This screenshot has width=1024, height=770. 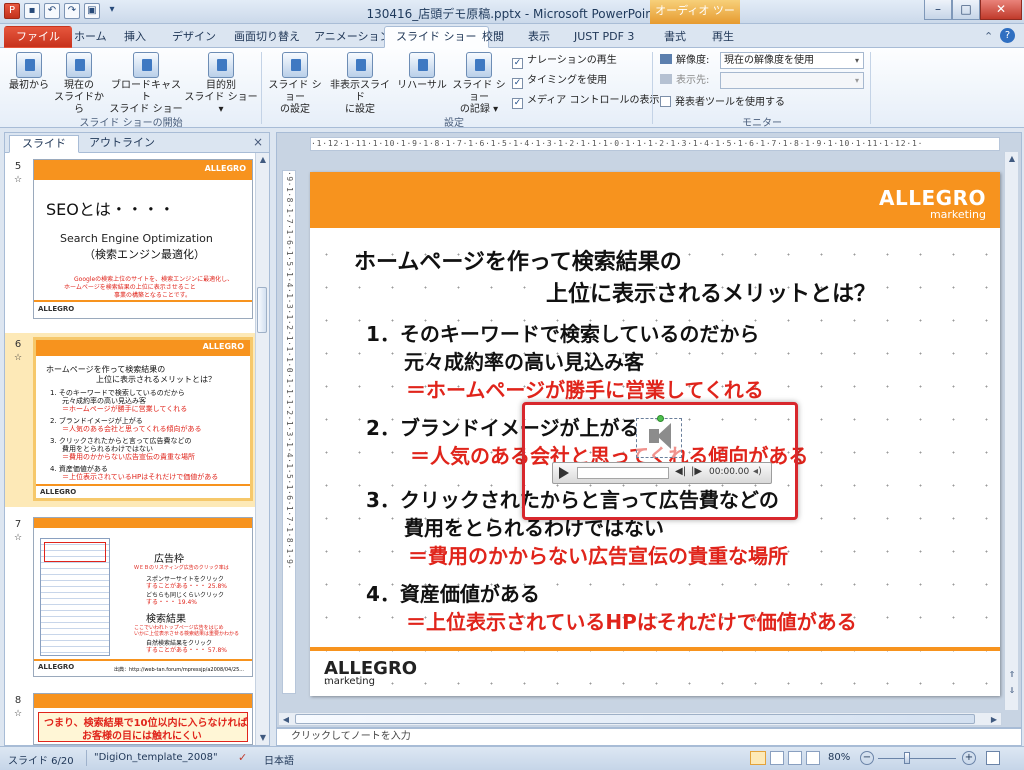 I want to click on record-slideshow-button: スライド ショー の記録 ▾, so click(x=479, y=84).